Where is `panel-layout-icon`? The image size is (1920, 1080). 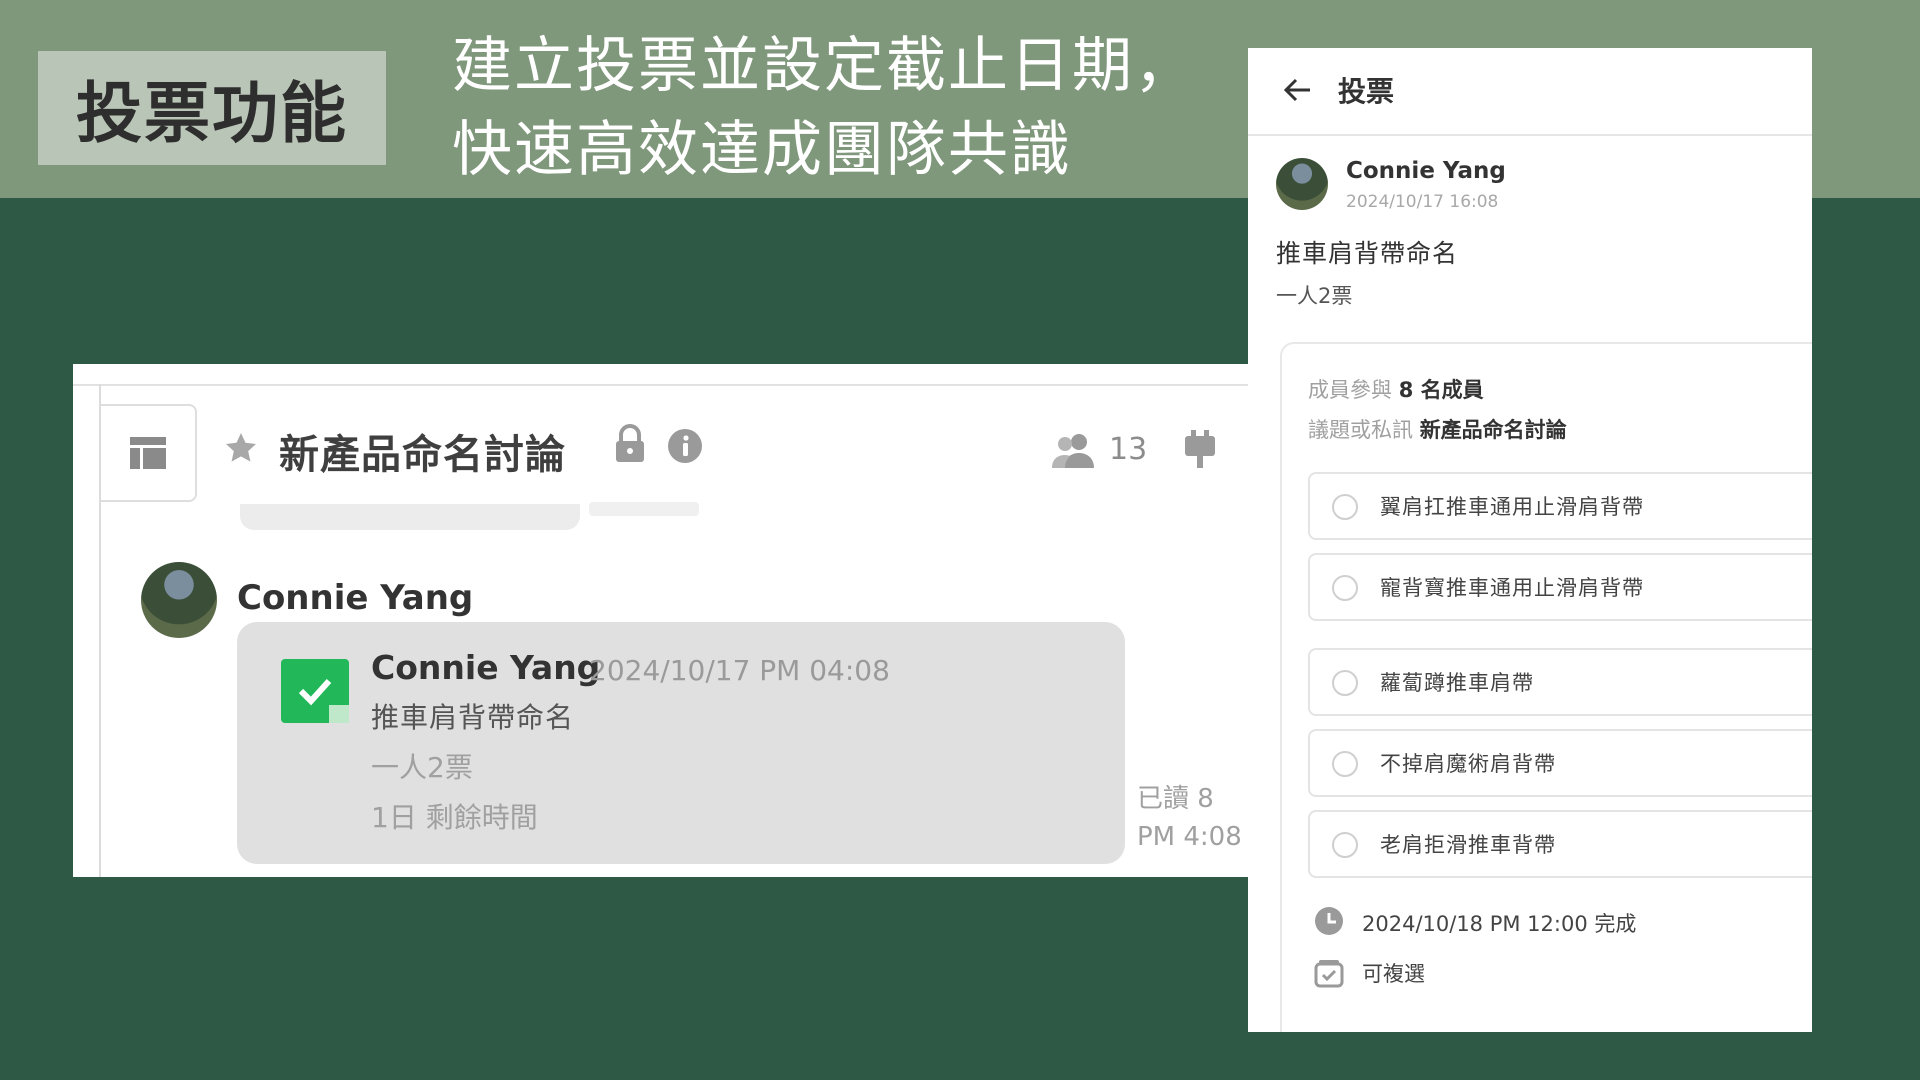
panel-layout-icon is located at coordinates (148, 453).